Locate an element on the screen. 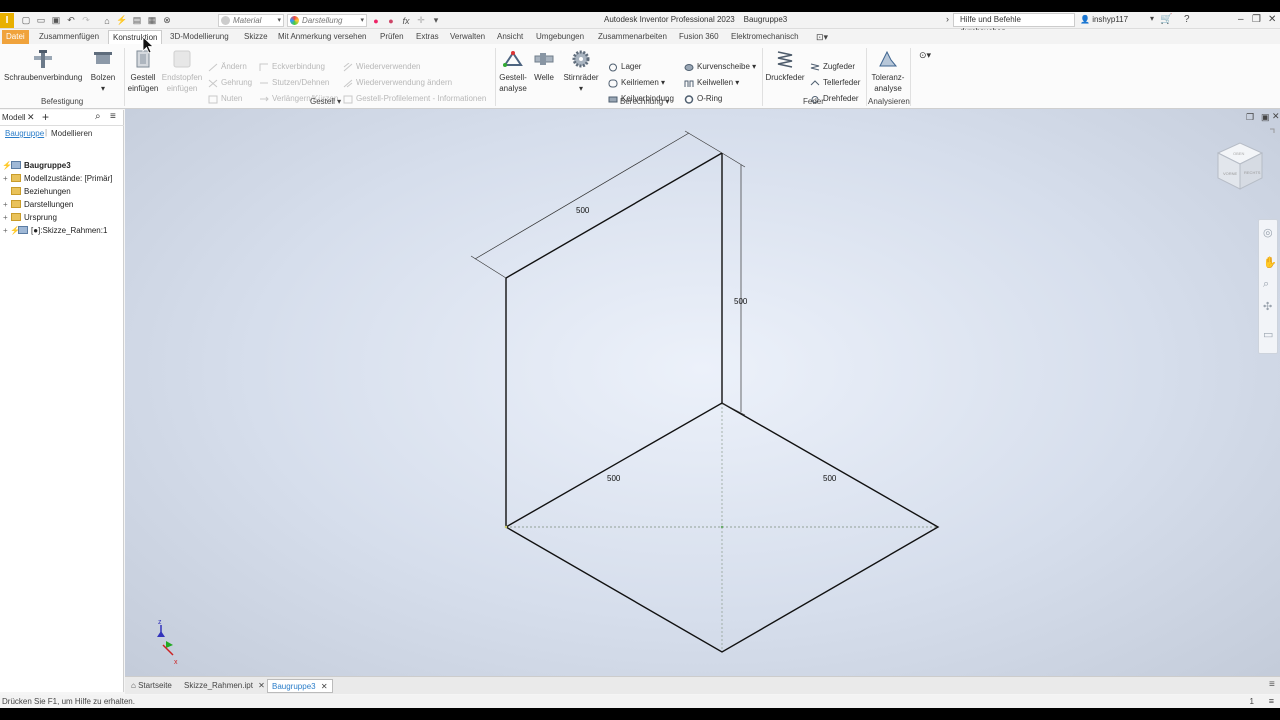 The width and height of the screenshot is (1280, 720). stutzen-dehnen-button: Stutzen/Dehnen is located at coordinates (294, 83).